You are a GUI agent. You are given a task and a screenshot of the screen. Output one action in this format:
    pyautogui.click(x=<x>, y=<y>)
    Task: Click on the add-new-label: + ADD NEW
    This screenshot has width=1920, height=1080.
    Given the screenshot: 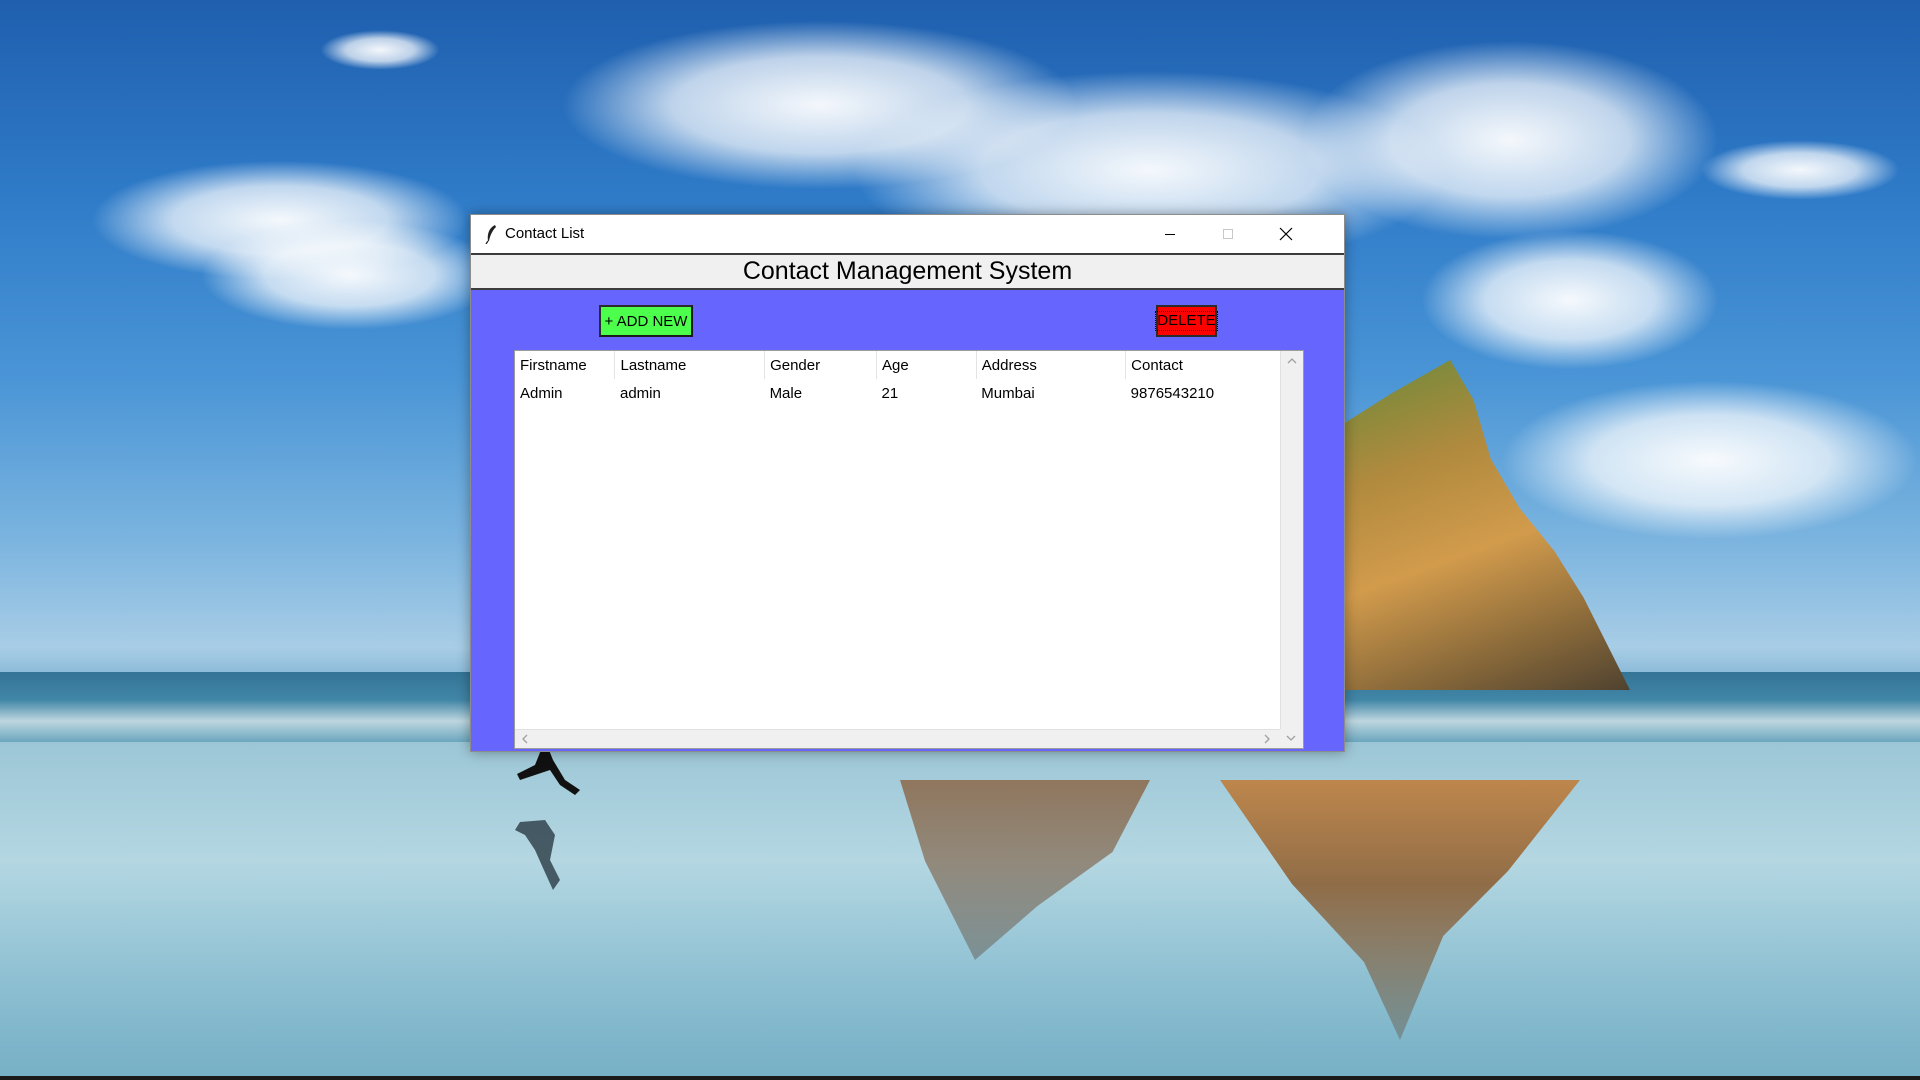 What is the action you would take?
    pyautogui.click(x=646, y=321)
    